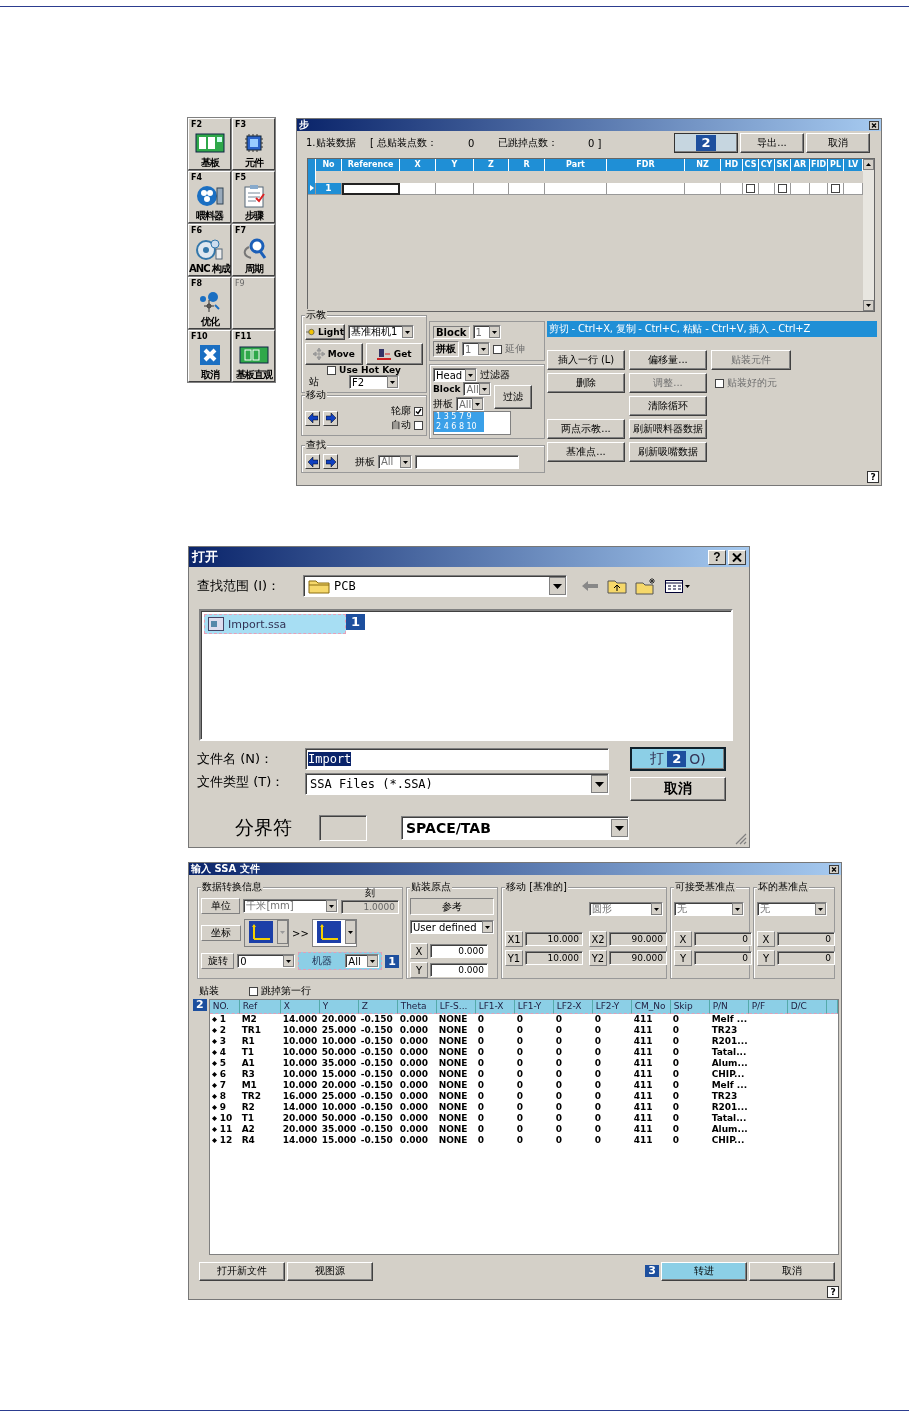 The width and height of the screenshot is (909, 1421). I want to click on new-folder-icon, so click(646, 586).